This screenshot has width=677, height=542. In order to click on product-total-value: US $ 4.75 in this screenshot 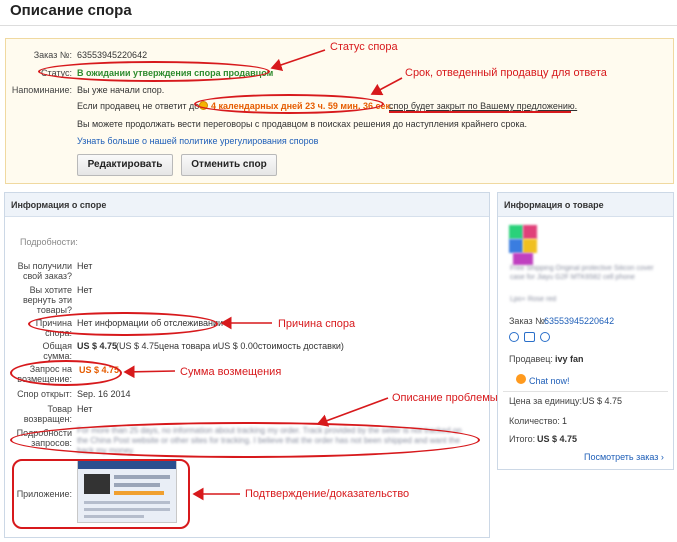, I will do `click(557, 439)`.